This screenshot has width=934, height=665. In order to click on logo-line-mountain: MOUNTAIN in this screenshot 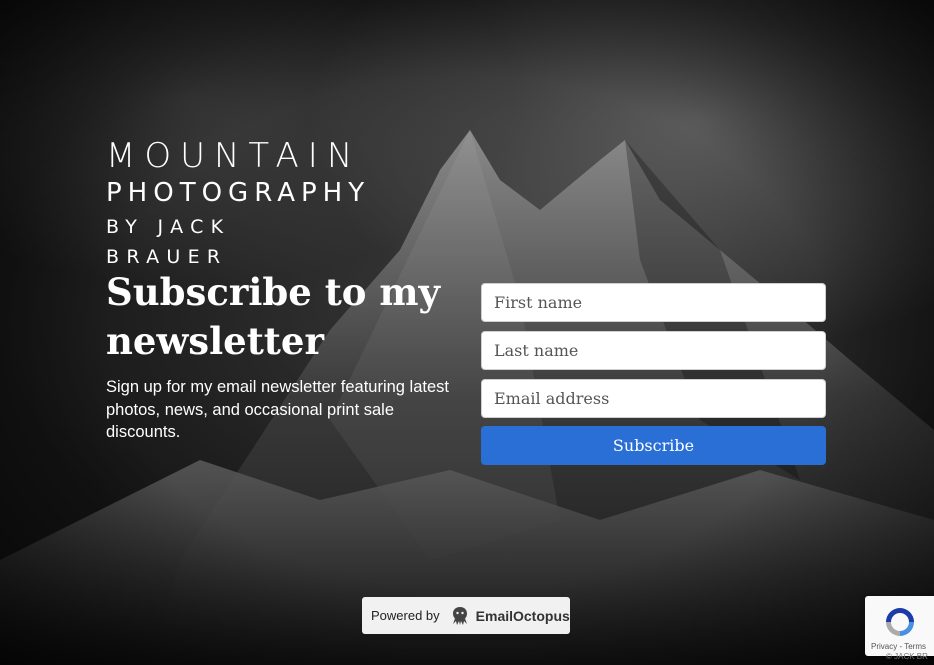, I will do `click(234, 156)`.